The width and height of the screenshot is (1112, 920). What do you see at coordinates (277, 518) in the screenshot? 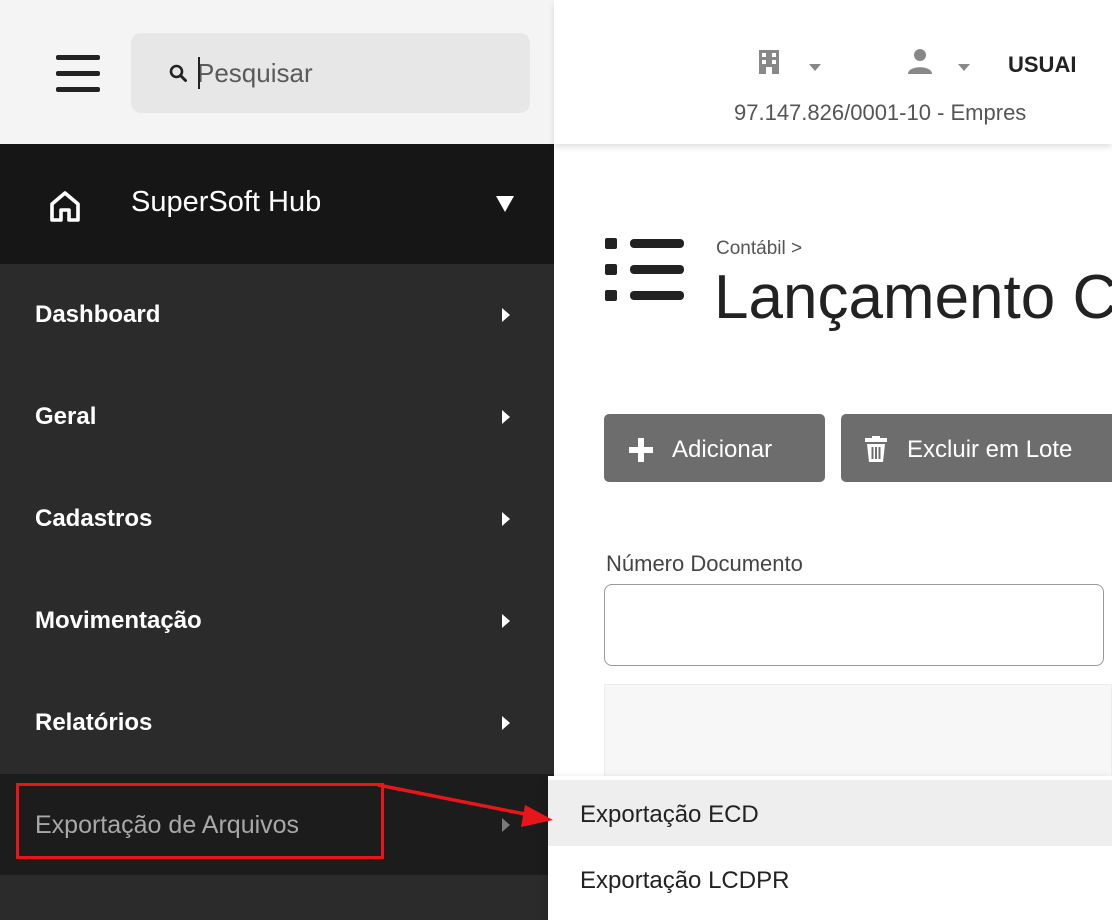
I see `sidebar-item-cadastros: Cadastros` at bounding box center [277, 518].